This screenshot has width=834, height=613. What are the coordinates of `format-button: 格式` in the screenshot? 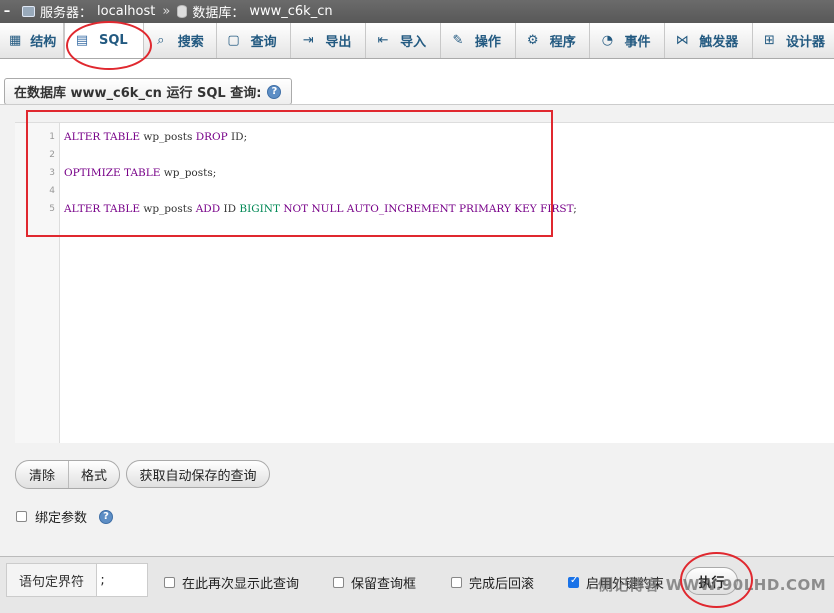 It's located at (93, 474).